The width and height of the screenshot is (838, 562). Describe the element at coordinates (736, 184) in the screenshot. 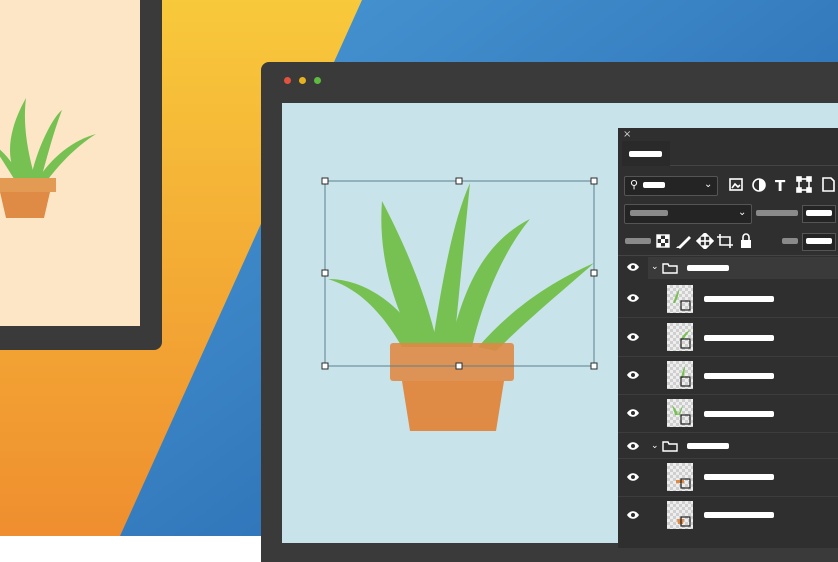

I see `image-icon` at that location.